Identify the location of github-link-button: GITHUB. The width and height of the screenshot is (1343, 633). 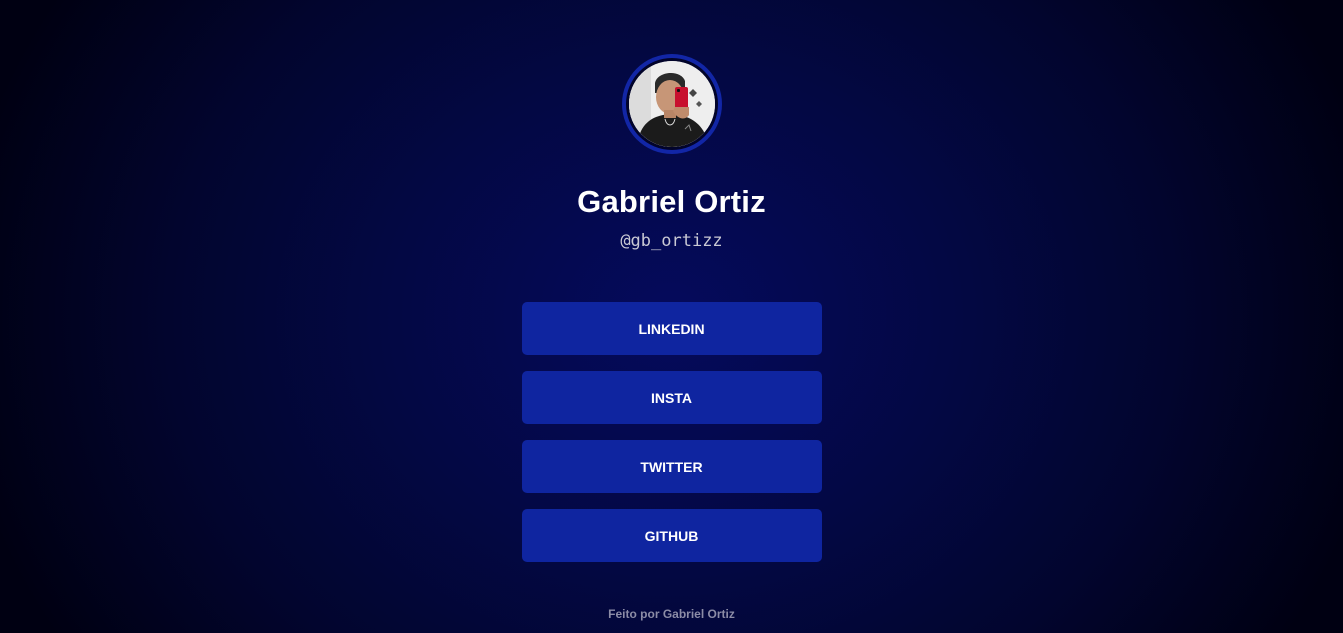
(671, 535).